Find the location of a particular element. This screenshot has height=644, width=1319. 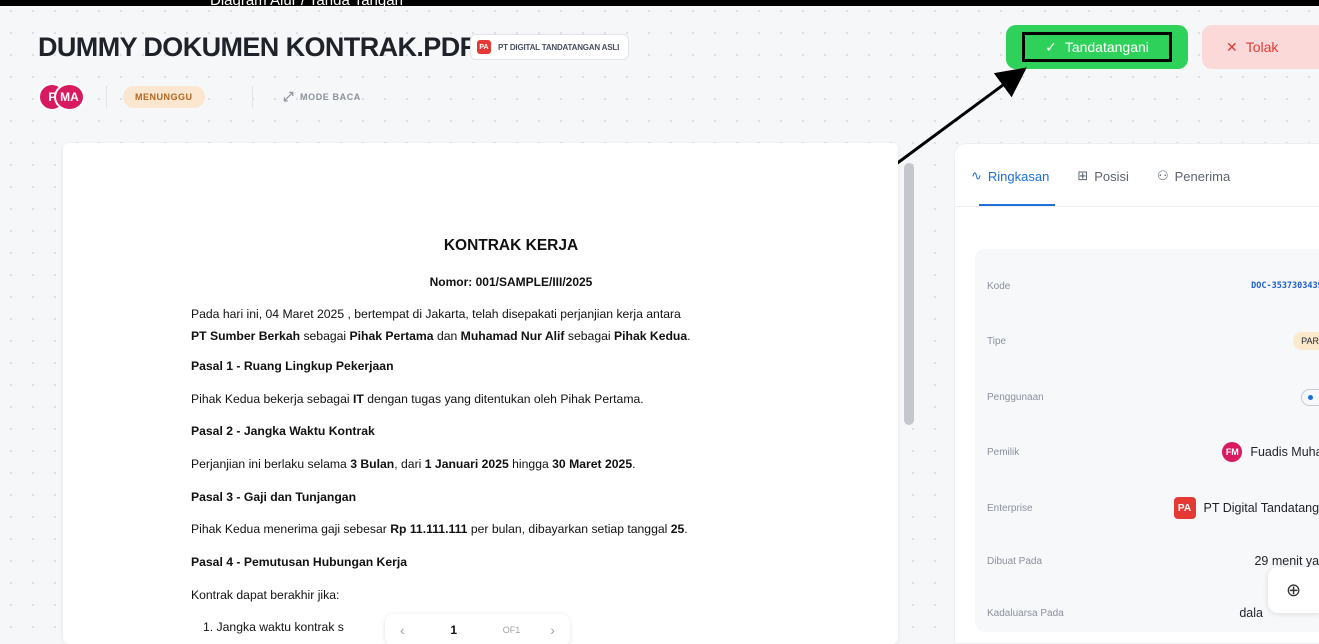

document-heading: KONTRAK KERJA is located at coordinates (511, 245).